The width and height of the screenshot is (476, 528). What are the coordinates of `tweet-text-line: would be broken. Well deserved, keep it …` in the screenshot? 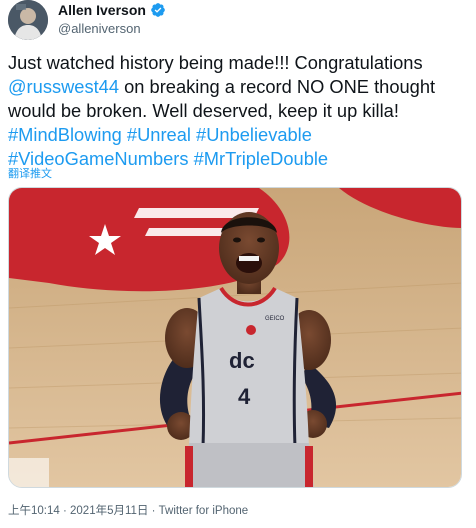 It's located at (238, 111).